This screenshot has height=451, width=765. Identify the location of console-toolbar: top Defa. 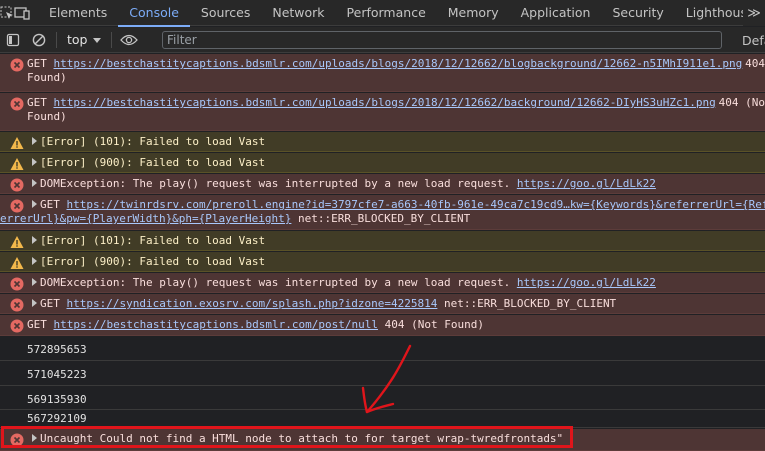
(382, 40).